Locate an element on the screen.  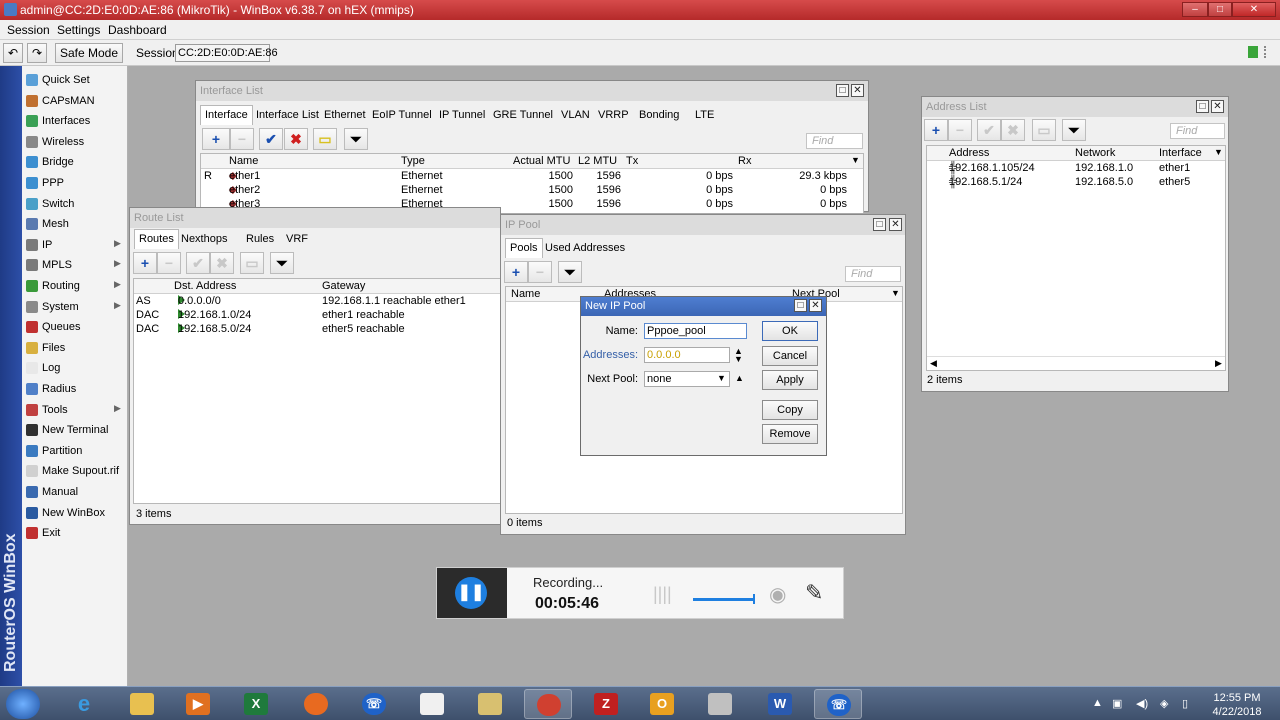
sidebar-item-tools: Tools ▶ is located at coordinates (75, 410).